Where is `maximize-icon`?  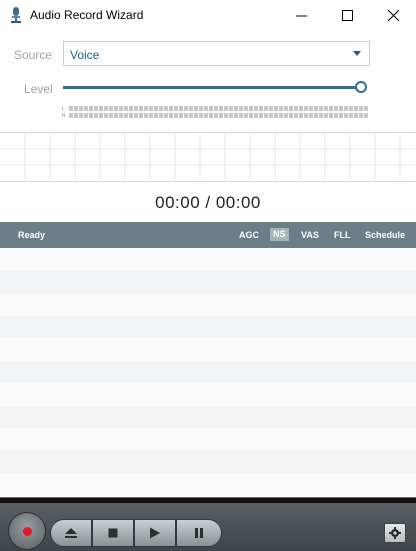 maximize-icon is located at coordinates (347, 15).